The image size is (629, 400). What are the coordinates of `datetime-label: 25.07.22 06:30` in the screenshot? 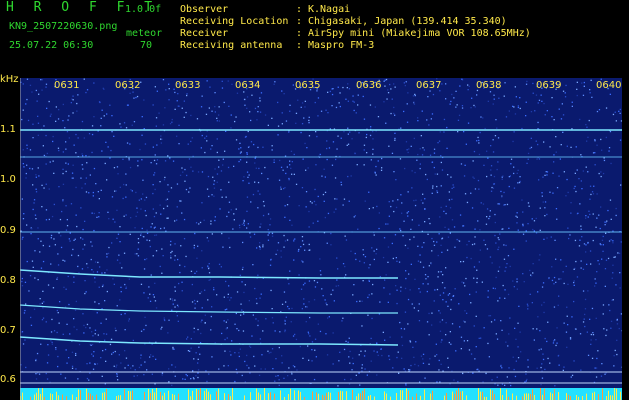 It's located at (51, 45).